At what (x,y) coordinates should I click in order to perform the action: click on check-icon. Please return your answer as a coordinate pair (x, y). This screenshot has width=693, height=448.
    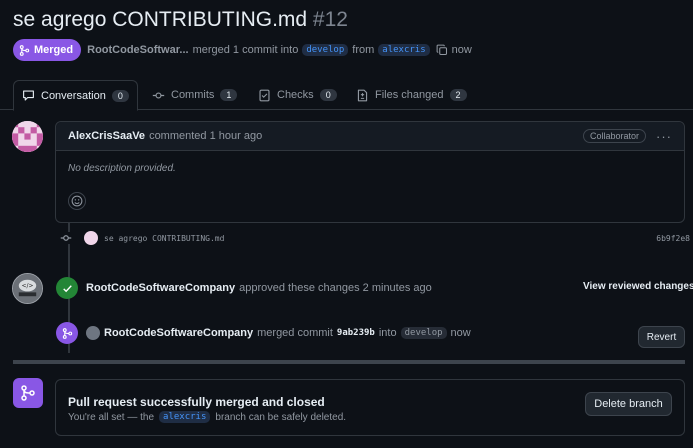
    Looking at the image, I should click on (67, 288).